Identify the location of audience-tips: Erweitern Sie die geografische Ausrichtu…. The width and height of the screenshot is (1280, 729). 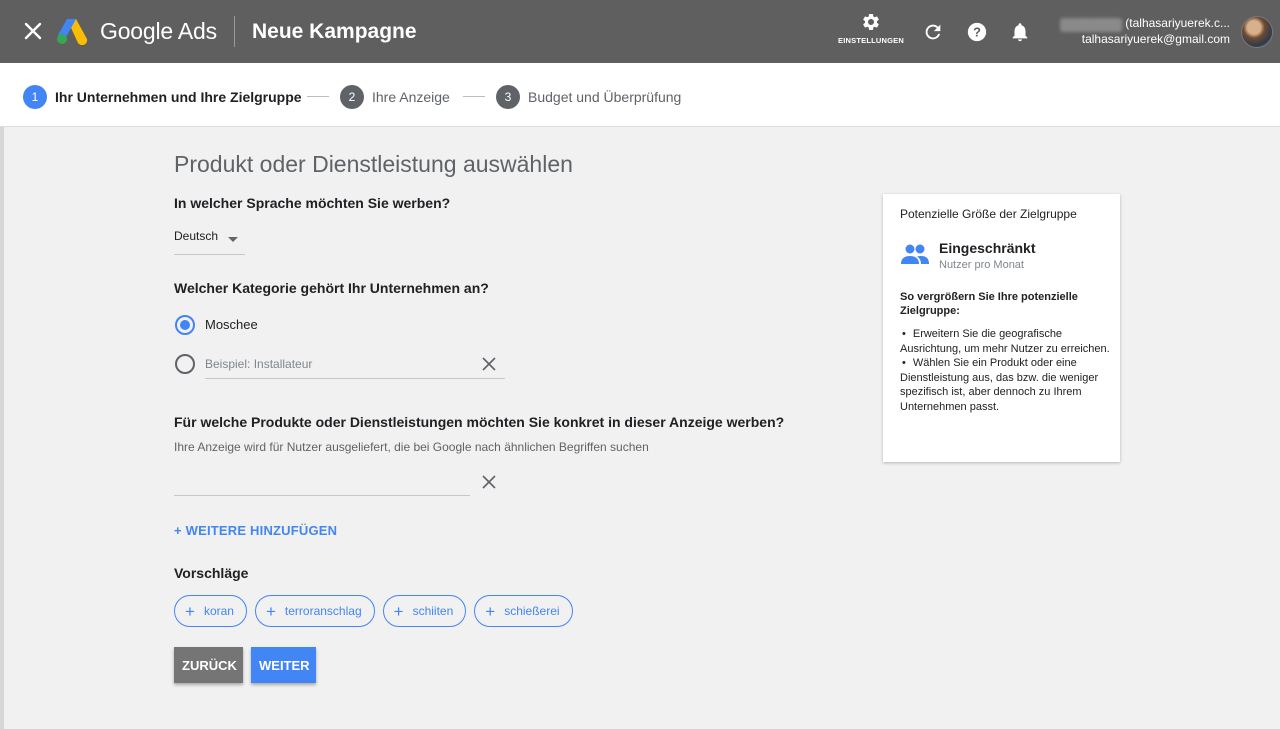
(1005, 370).